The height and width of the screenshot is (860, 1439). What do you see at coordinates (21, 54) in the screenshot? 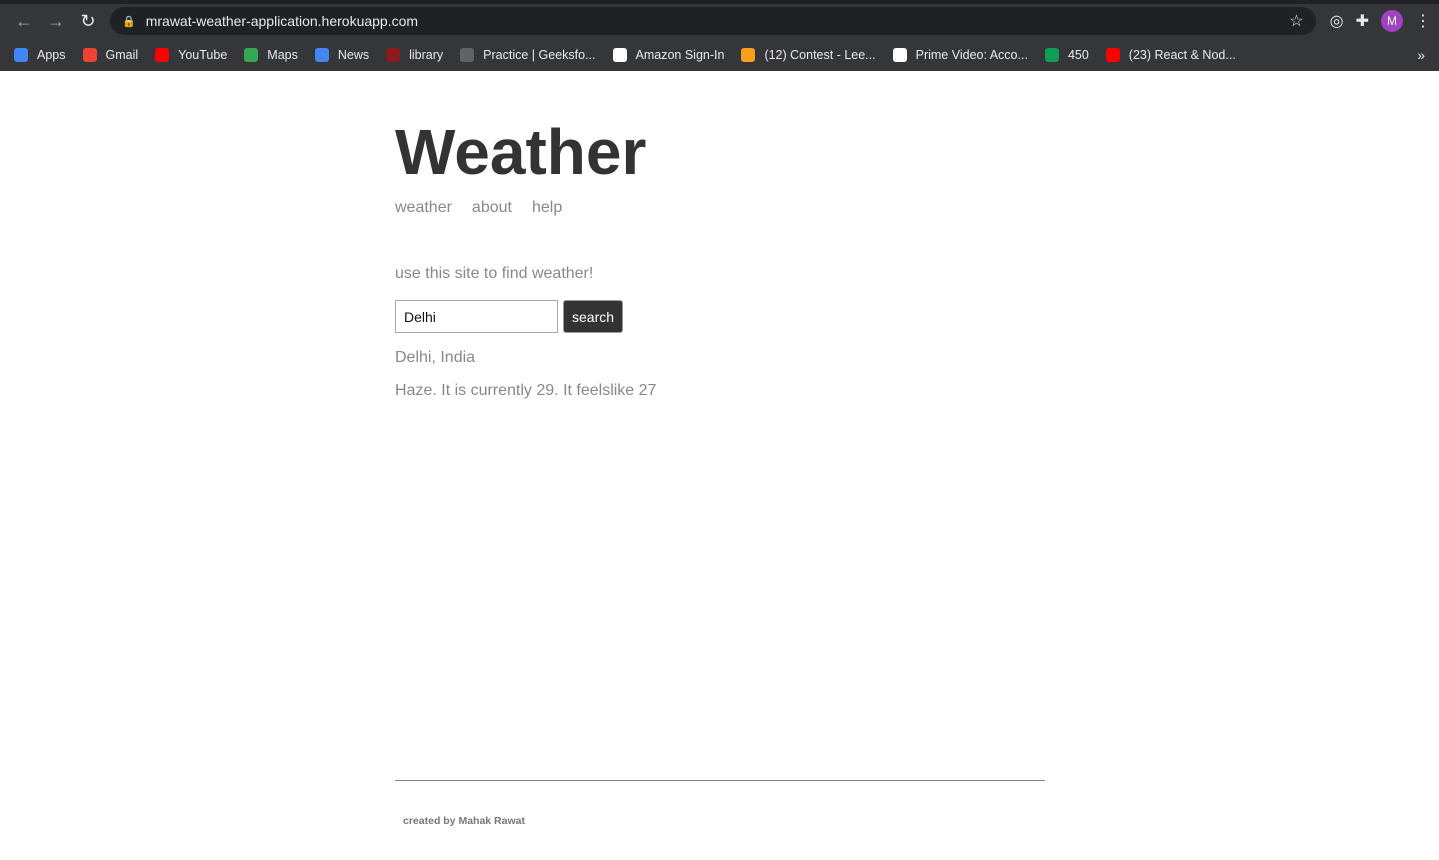
I see `apps-grid-icon` at bounding box center [21, 54].